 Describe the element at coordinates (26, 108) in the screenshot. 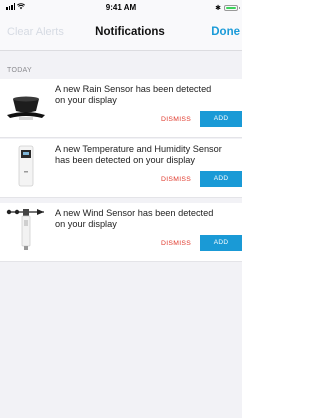

I see `rain-sensor-icon` at that location.